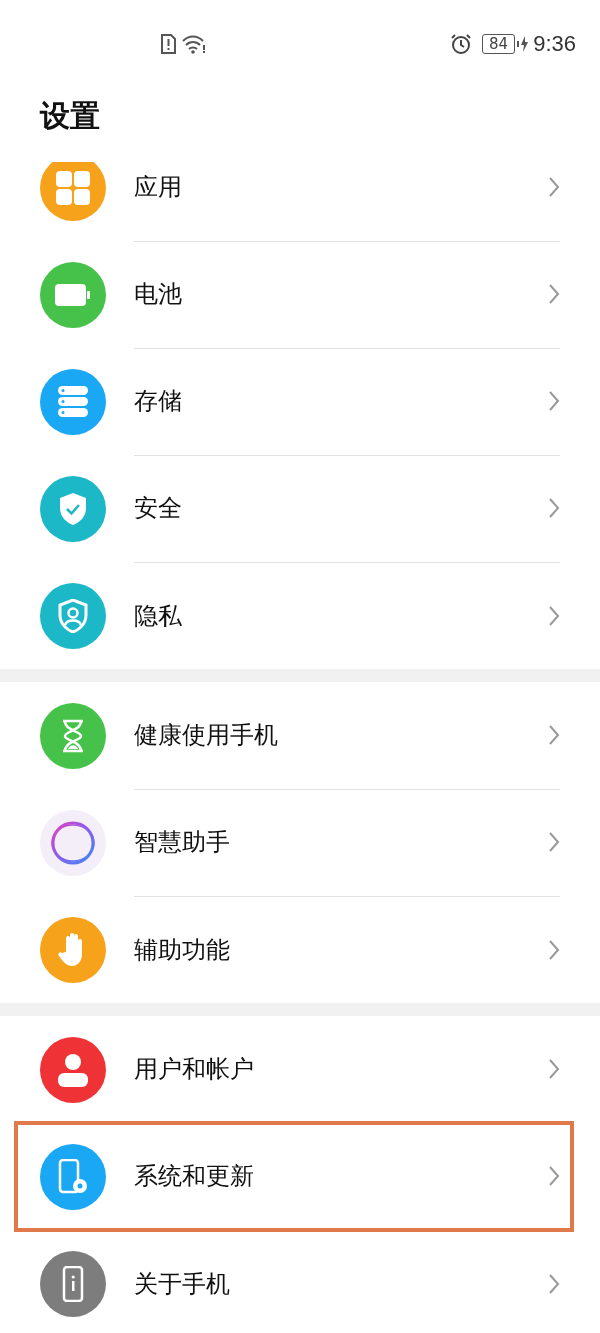 Image resolution: width=600 pixels, height=1333 pixels. Describe the element at coordinates (194, 44) in the screenshot. I see `wifi-icon` at that location.